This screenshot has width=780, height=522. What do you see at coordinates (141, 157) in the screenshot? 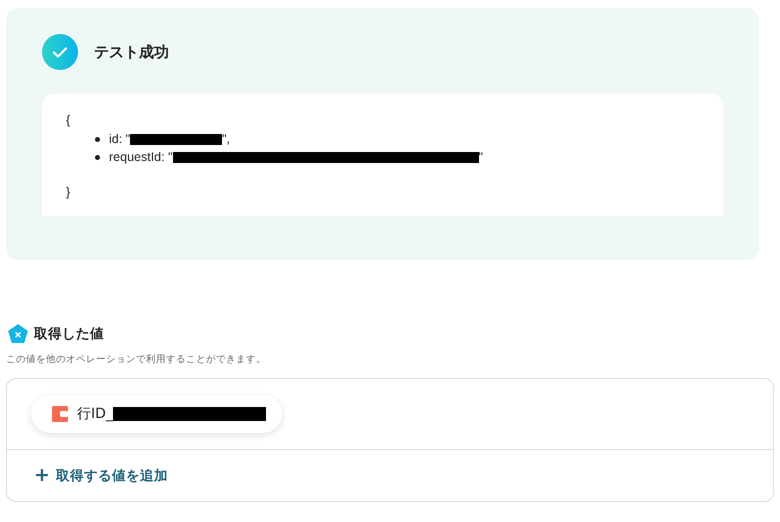
I see `field-key: requestId: "` at bounding box center [141, 157].